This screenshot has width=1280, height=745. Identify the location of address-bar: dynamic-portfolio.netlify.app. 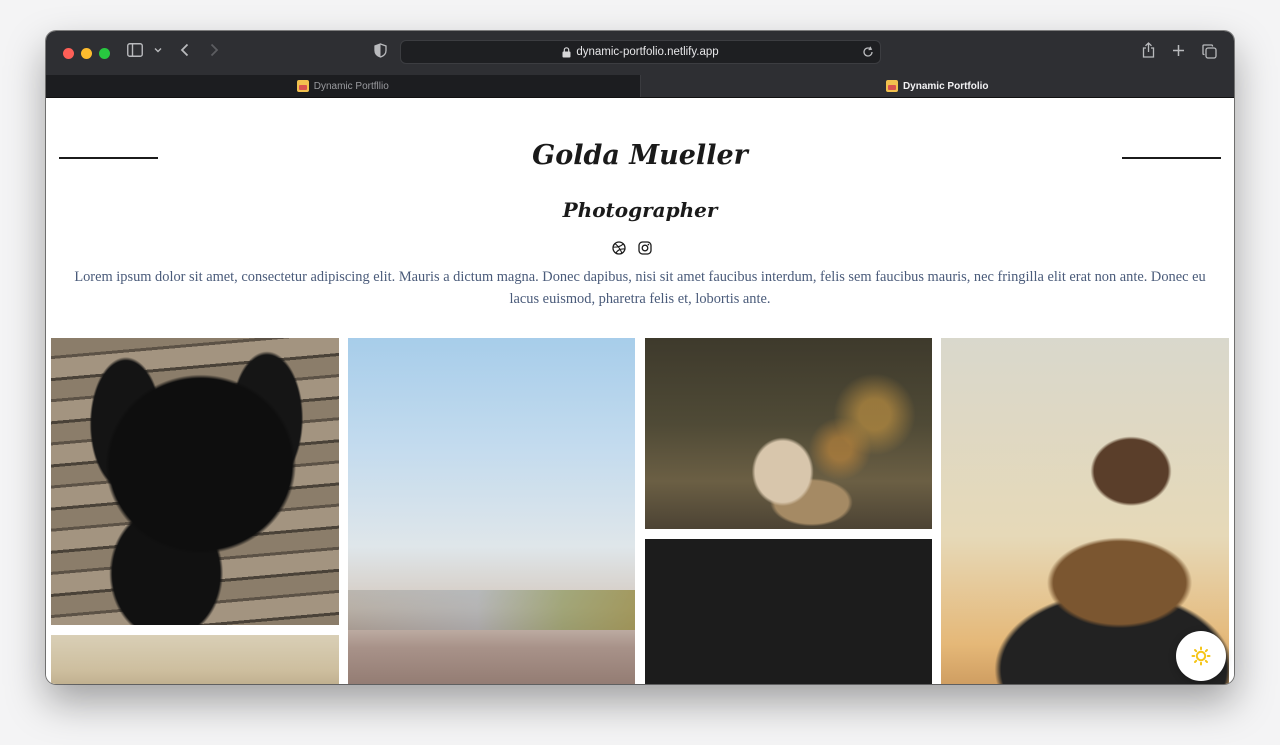
(640, 52).